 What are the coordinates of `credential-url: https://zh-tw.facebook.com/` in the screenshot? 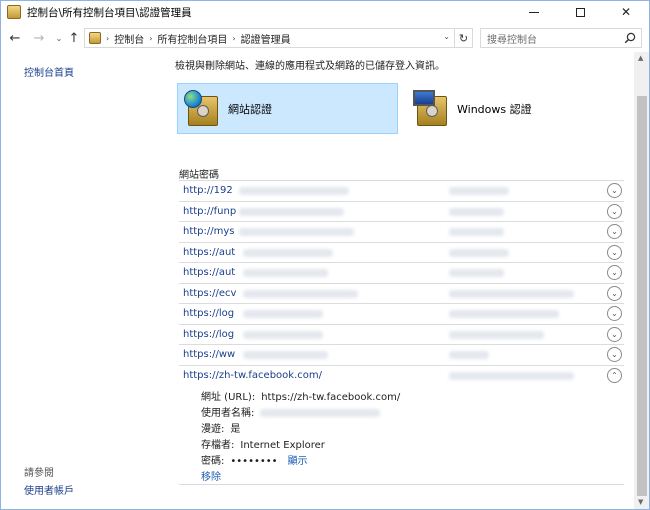 It's located at (252, 375).